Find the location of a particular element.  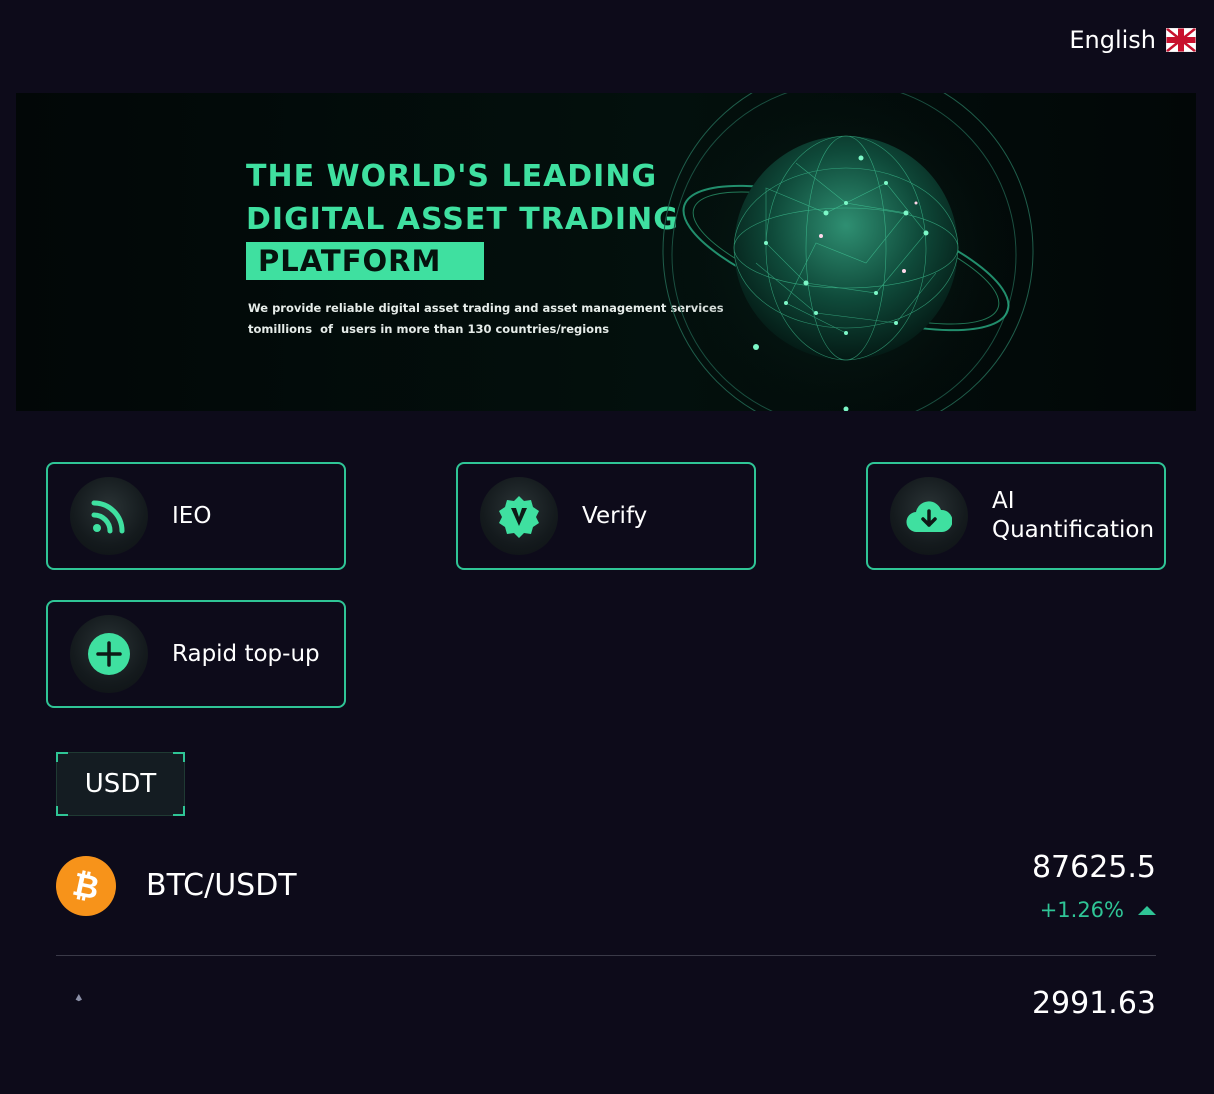

tab-usdt-label: USDT is located at coordinates (120, 784).